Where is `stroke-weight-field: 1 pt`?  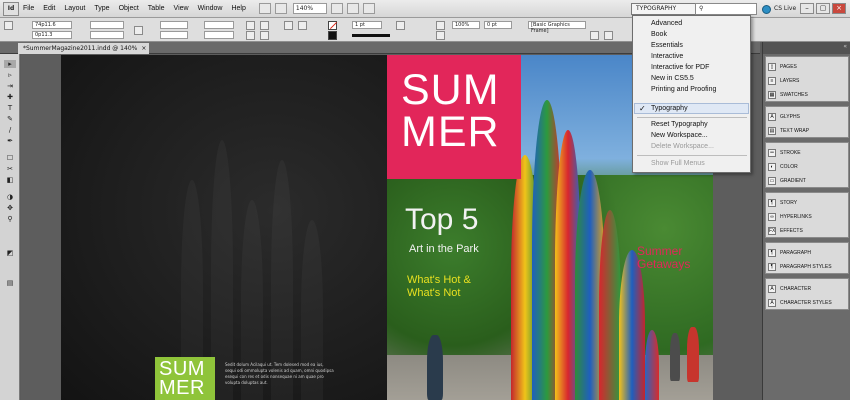
stroke-weight-field: 1 pt is located at coordinates (367, 25).